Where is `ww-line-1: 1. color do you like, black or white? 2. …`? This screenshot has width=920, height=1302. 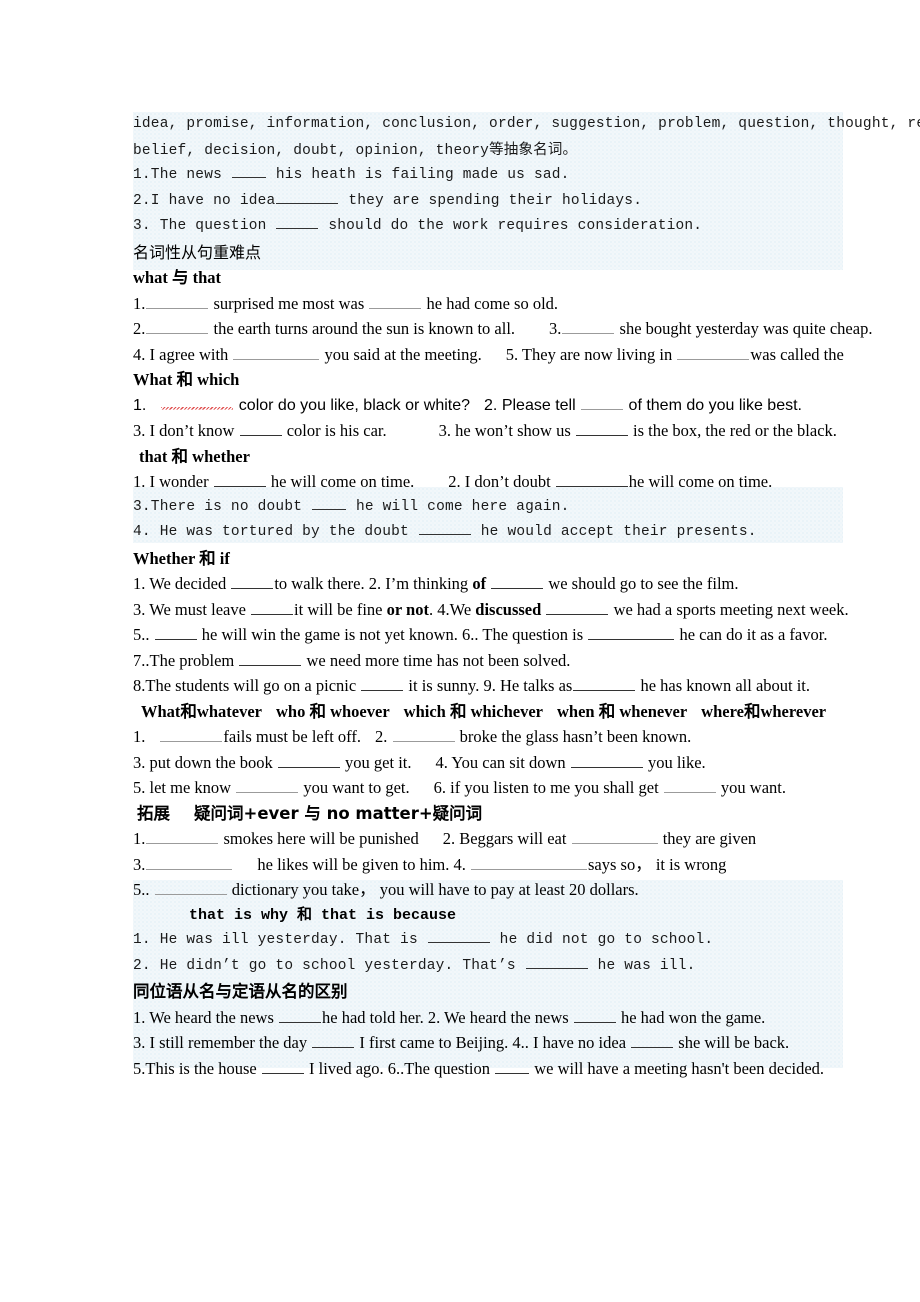
ww-line-1: 1. color do you like, black or white? 2. … is located at coordinates (489, 406).